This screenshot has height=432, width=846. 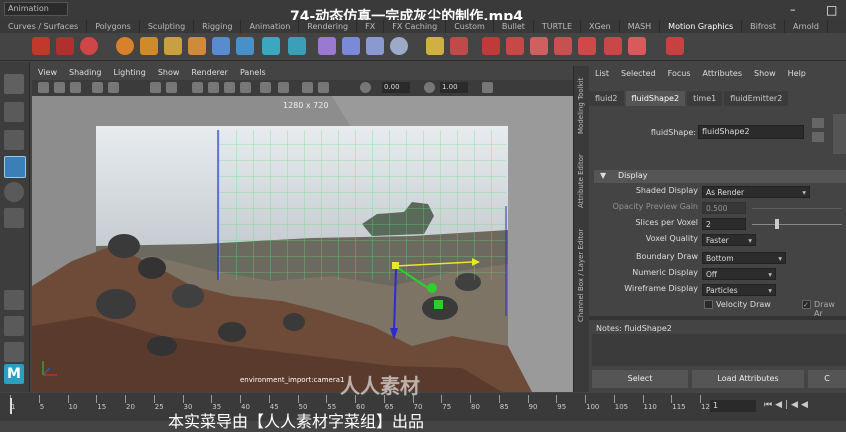 I want to click on flare-icon, so click(x=375, y=46).